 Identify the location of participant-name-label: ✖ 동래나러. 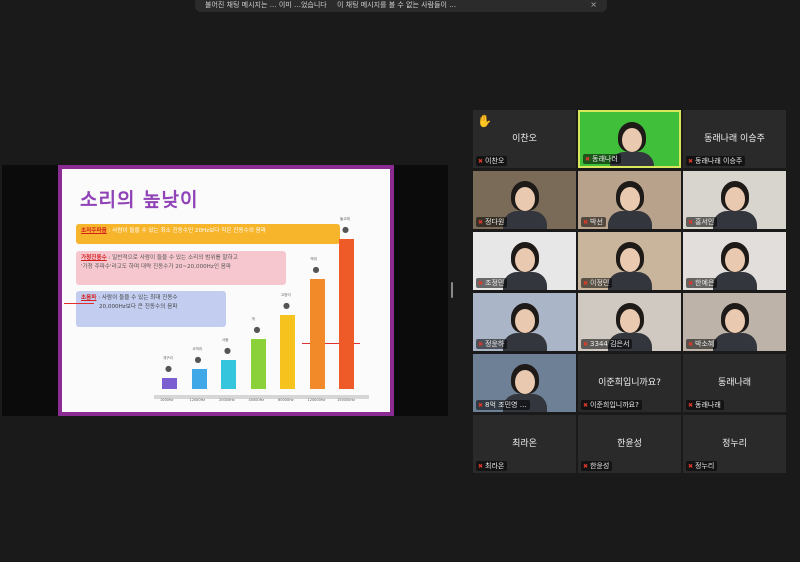
(602, 159).